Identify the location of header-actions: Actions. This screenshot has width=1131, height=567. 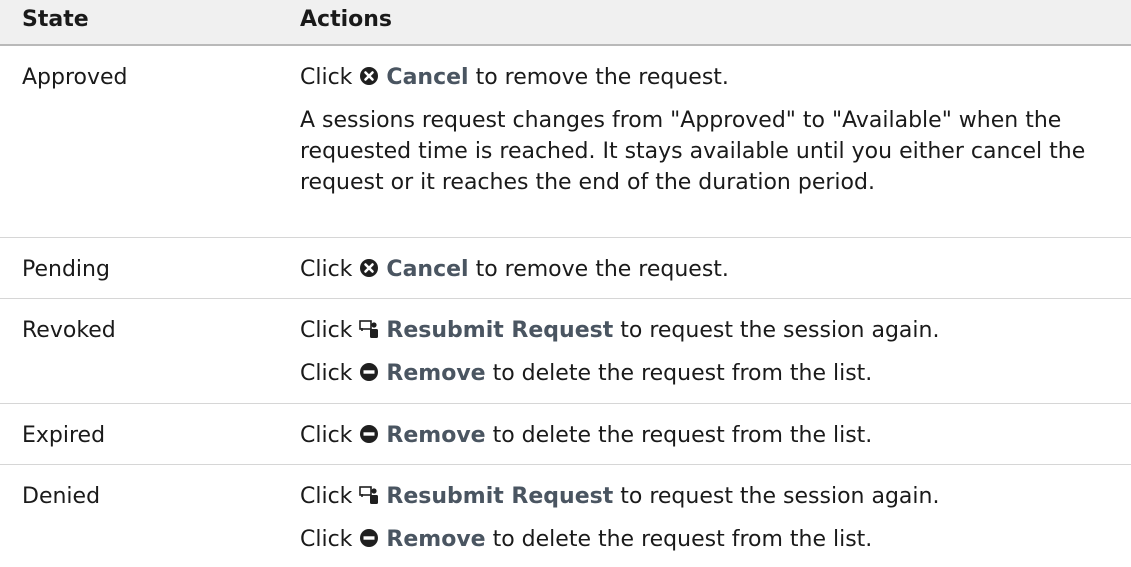
(346, 19).